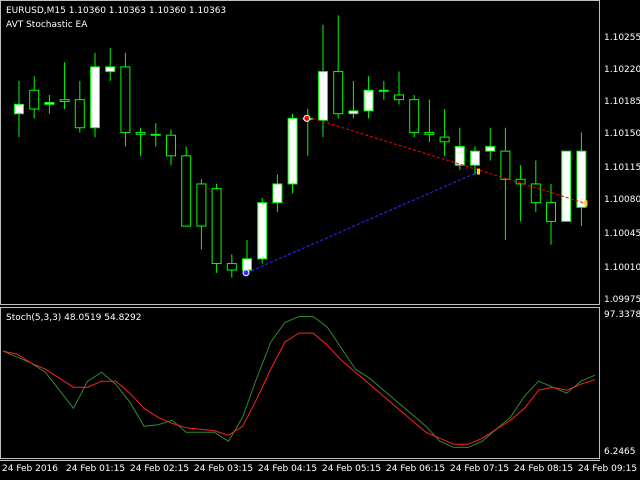 The image size is (640, 480). What do you see at coordinates (160, 469) in the screenshot?
I see `time-axis-label: 24 Feb 02:15` at bounding box center [160, 469].